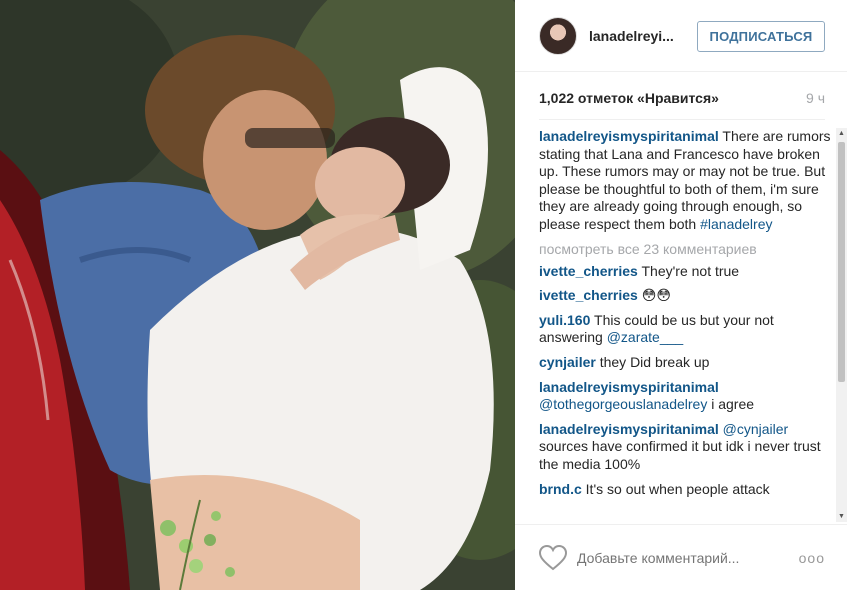  What do you see at coordinates (623, 404) in the screenshot?
I see `comment-mention: @tothegorgeouslanadelrey` at bounding box center [623, 404].